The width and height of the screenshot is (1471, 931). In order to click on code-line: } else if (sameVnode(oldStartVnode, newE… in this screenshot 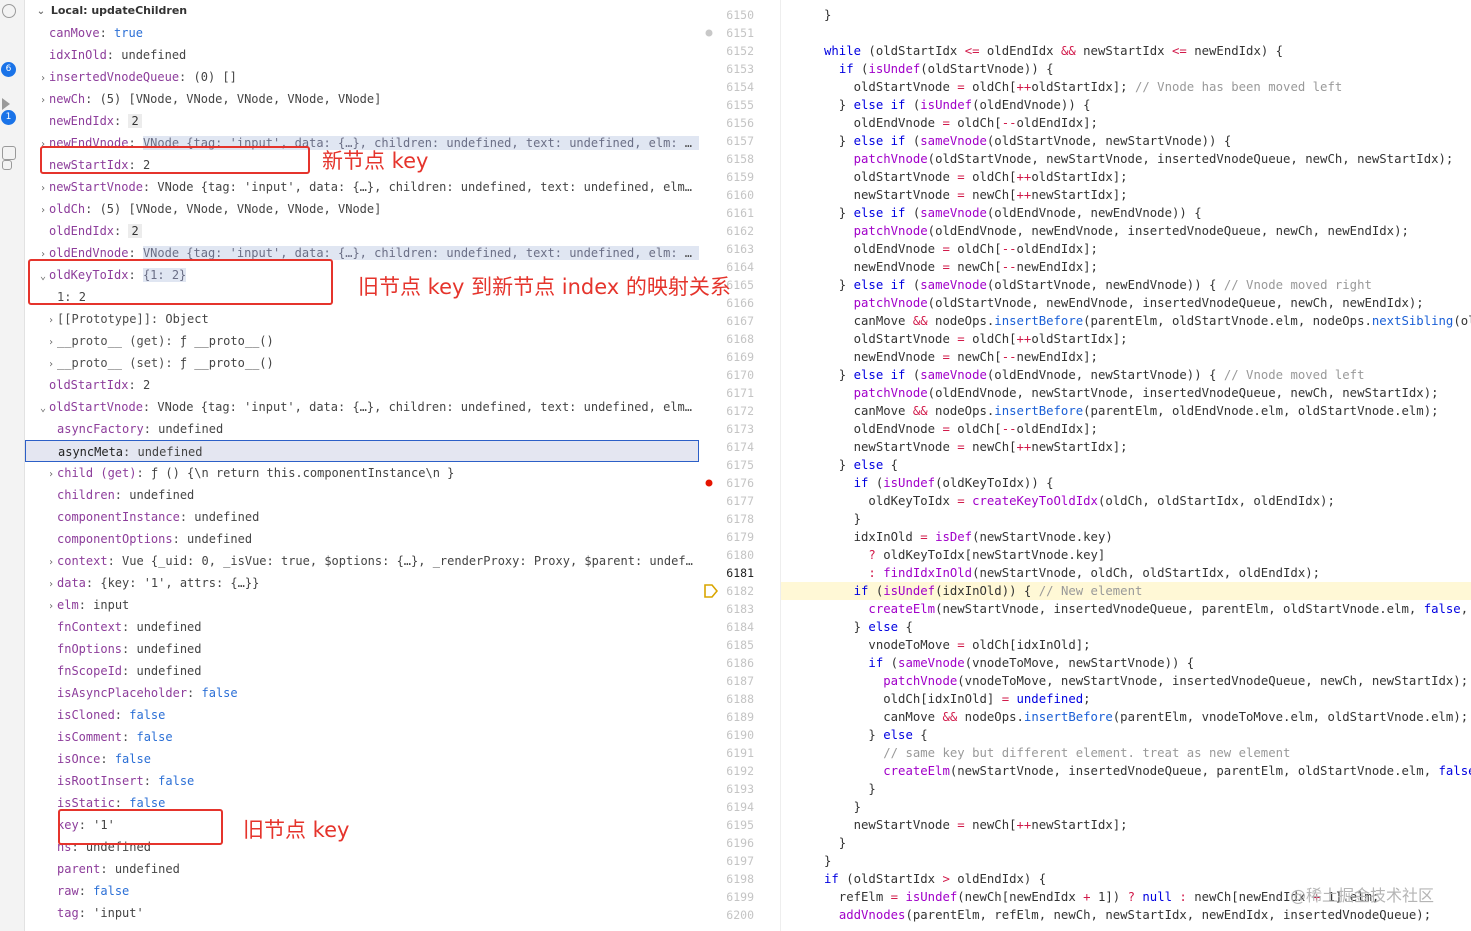, I will do `click(1126, 285)`.